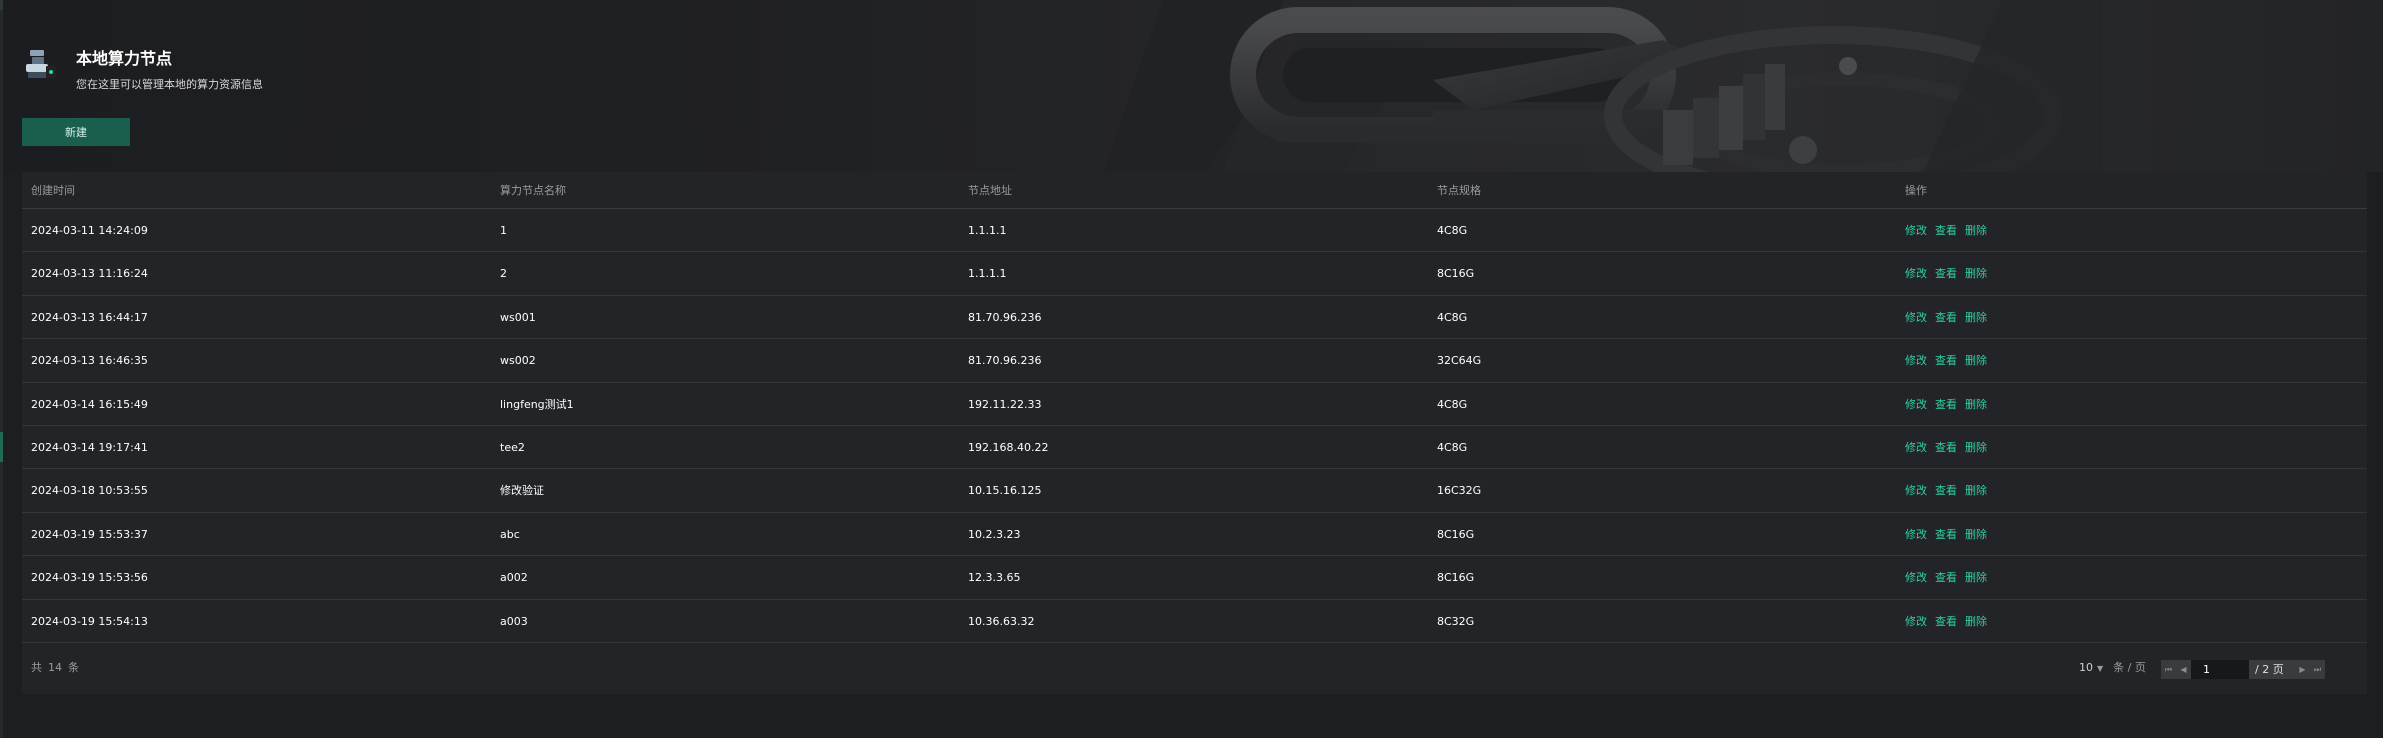 The image size is (2383, 738). I want to click on cell-name: a002, so click(514, 578).